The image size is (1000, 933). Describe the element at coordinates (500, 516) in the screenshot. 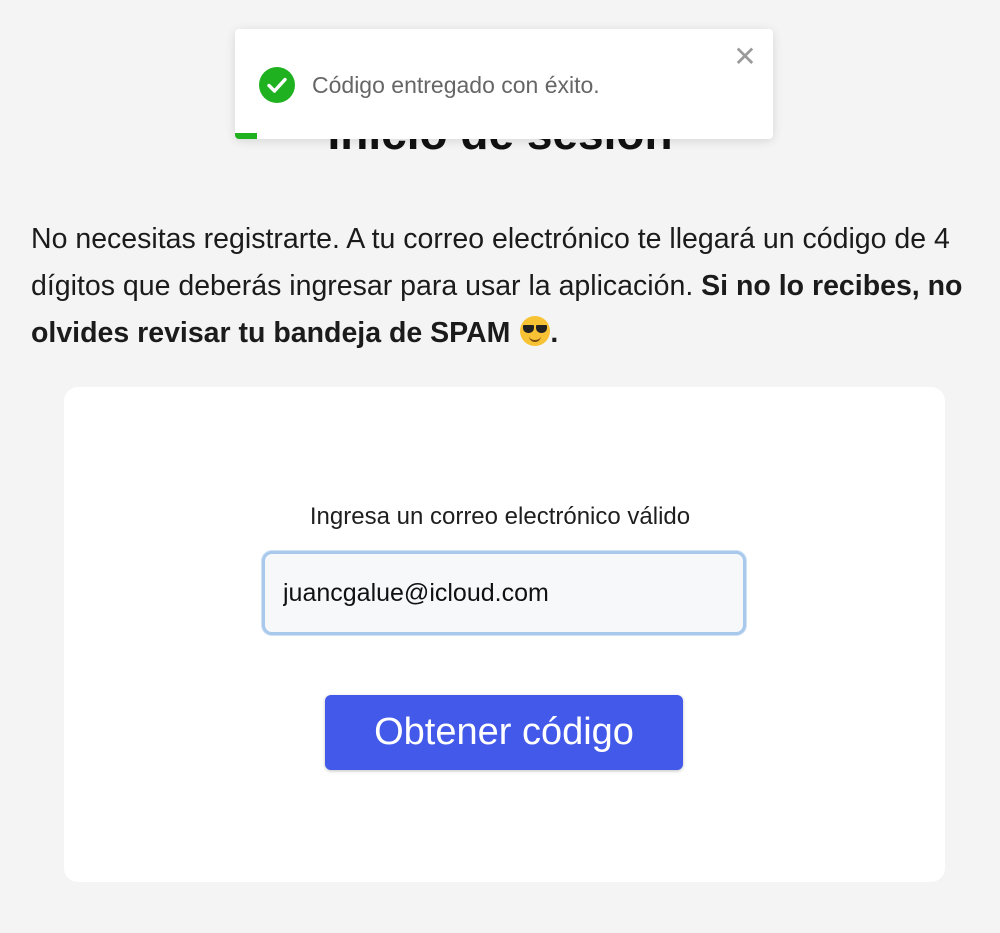

I see `email-label: Ingresa un correo electrónico válido` at that location.